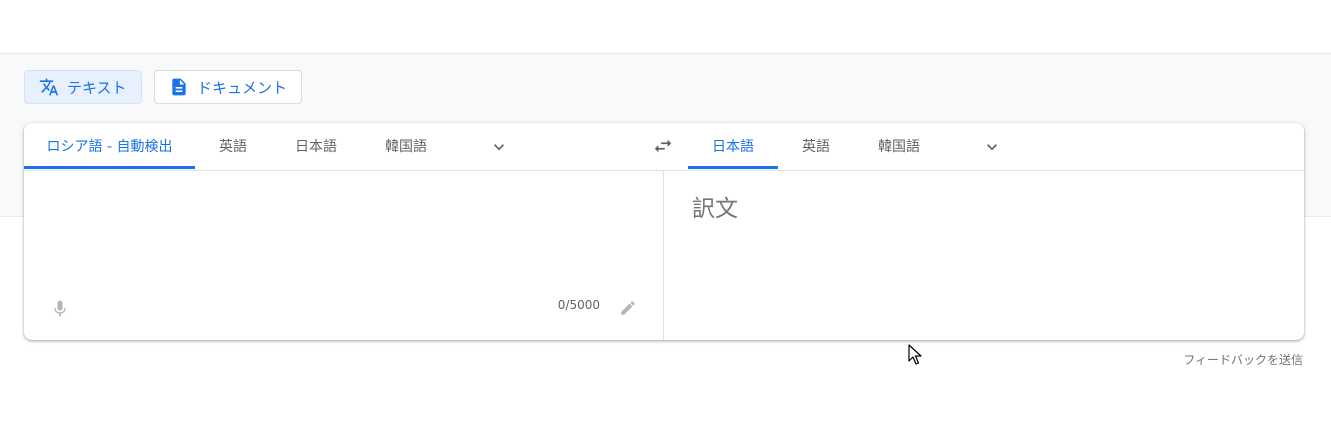 The image size is (1331, 440). What do you see at coordinates (1243, 359) in the screenshot?
I see `send-feedback-link: フィードバックを送信` at bounding box center [1243, 359].